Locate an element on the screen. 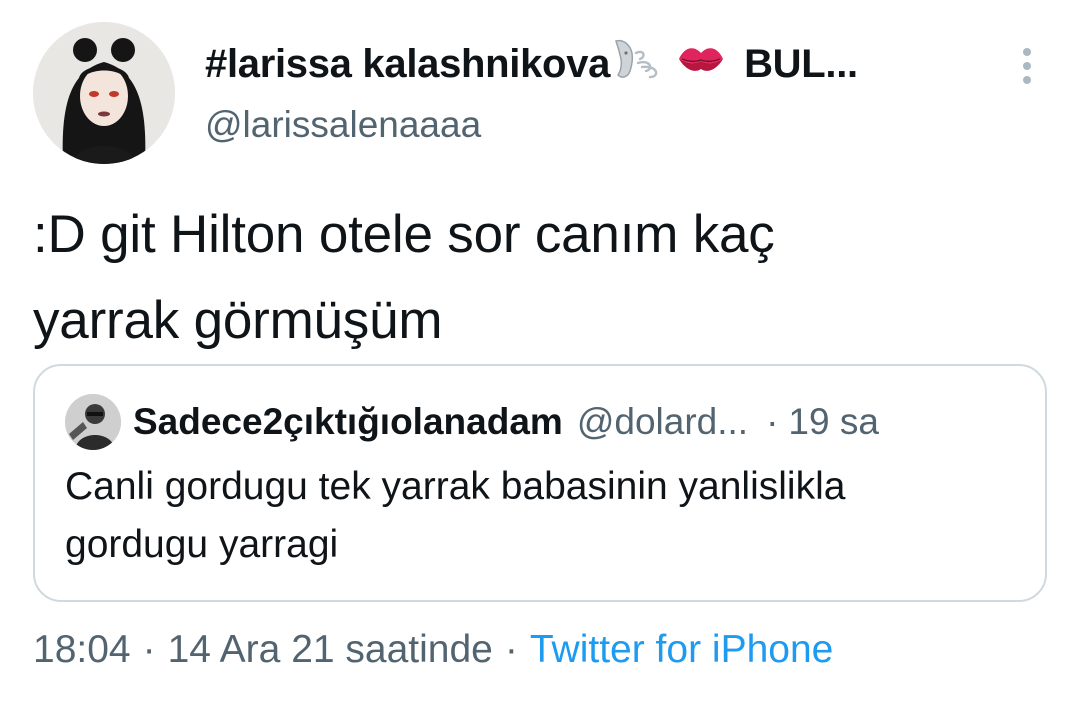 Image resolution: width=1080 pixels, height=708 pixels. quoted-author-display-name: Sadece2çıktığıolanadam is located at coordinates (348, 421).